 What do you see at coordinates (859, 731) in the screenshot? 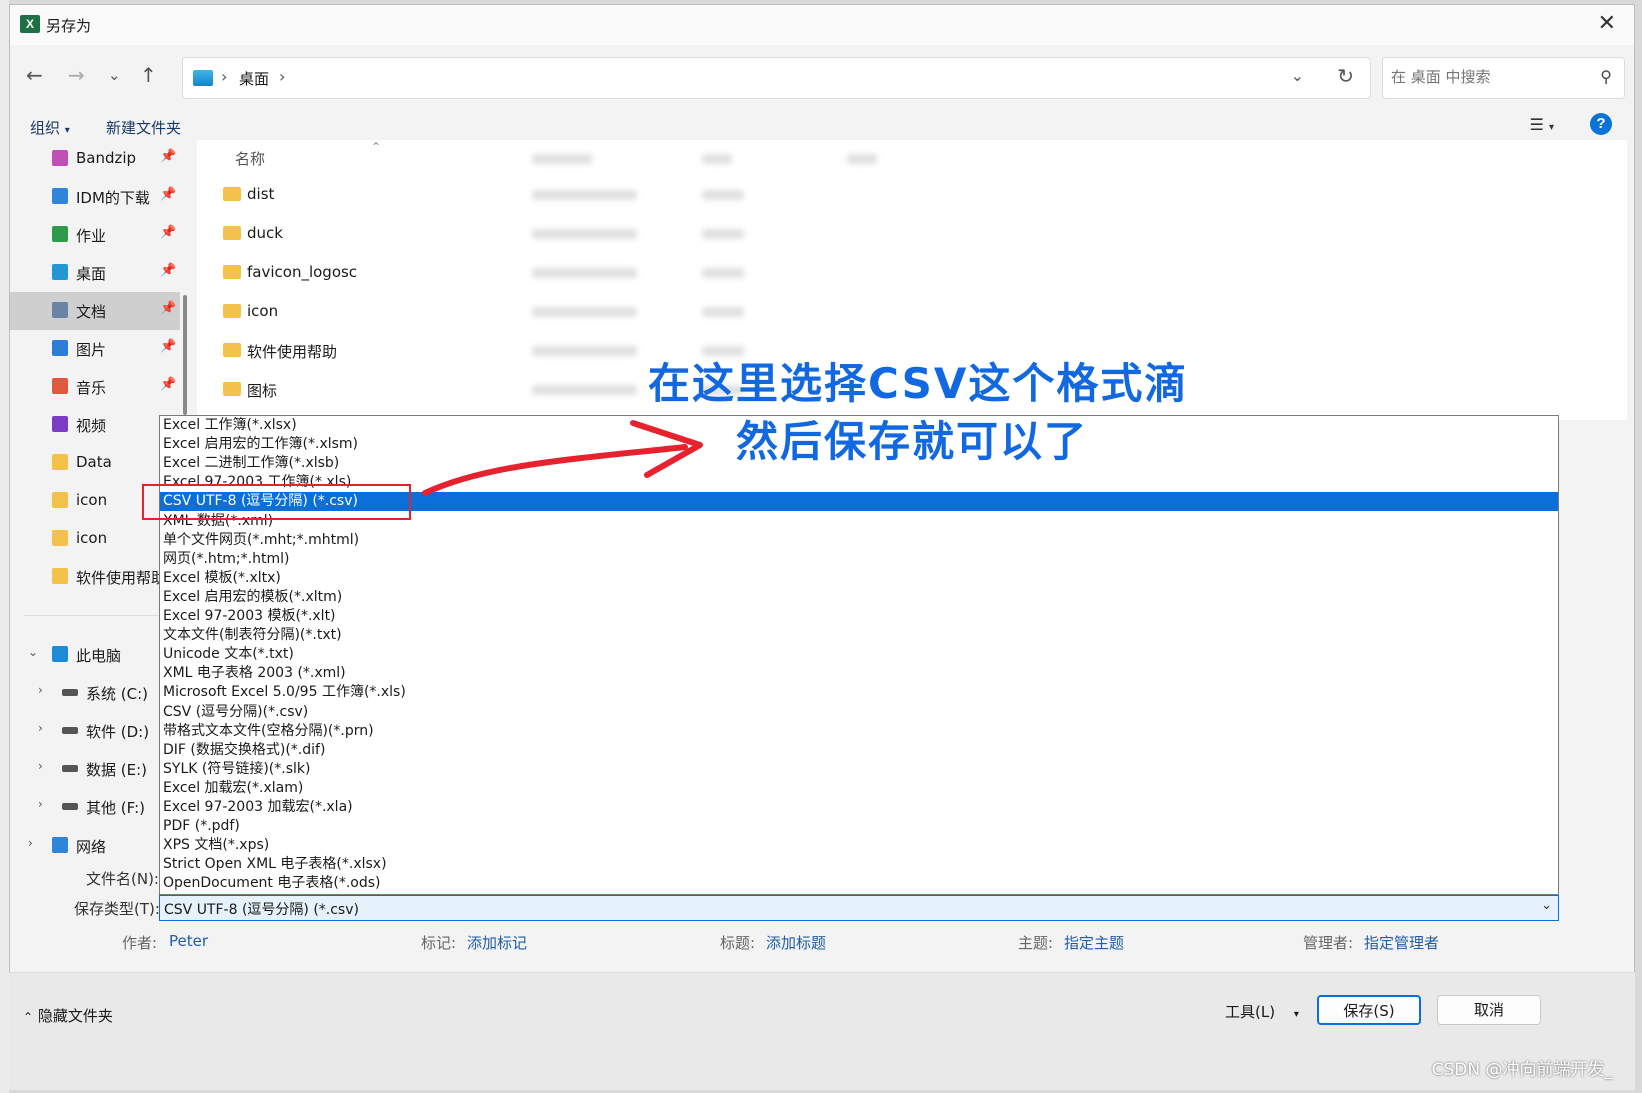
I see `file-type-option: 带格式文本文件(空格分隔)(*.prn)` at bounding box center [859, 731].